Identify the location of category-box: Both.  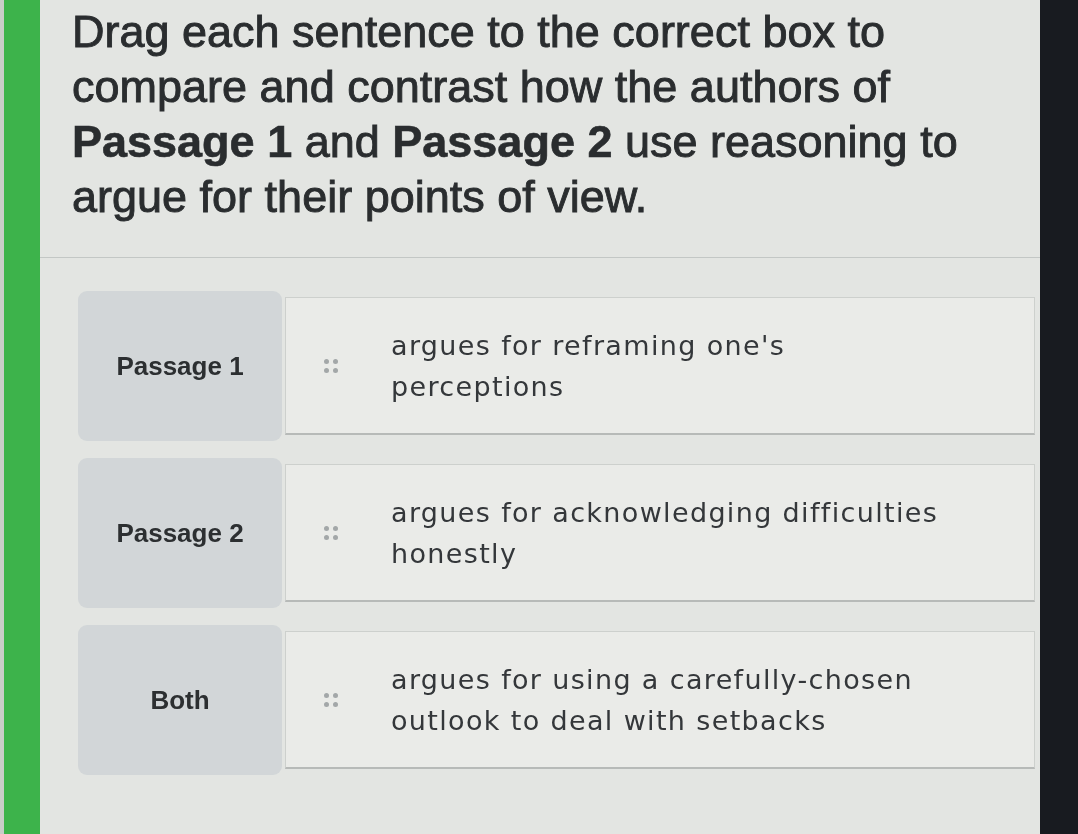
(180, 700).